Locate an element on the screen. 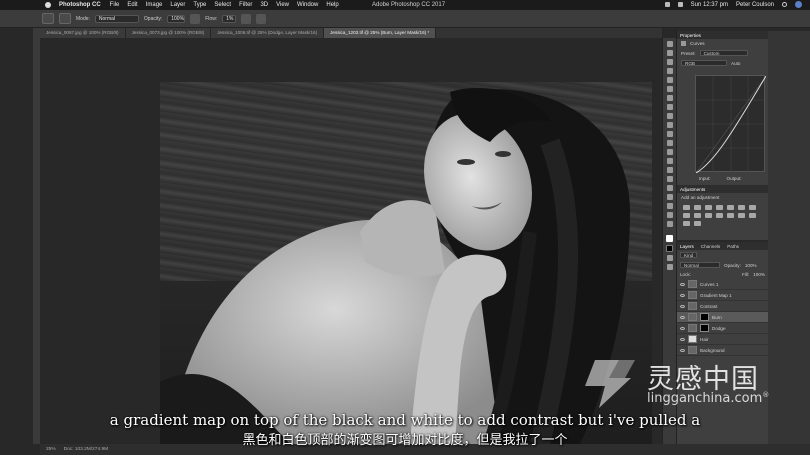  eyedropper-tool-icon is located at coordinates (669, 89).